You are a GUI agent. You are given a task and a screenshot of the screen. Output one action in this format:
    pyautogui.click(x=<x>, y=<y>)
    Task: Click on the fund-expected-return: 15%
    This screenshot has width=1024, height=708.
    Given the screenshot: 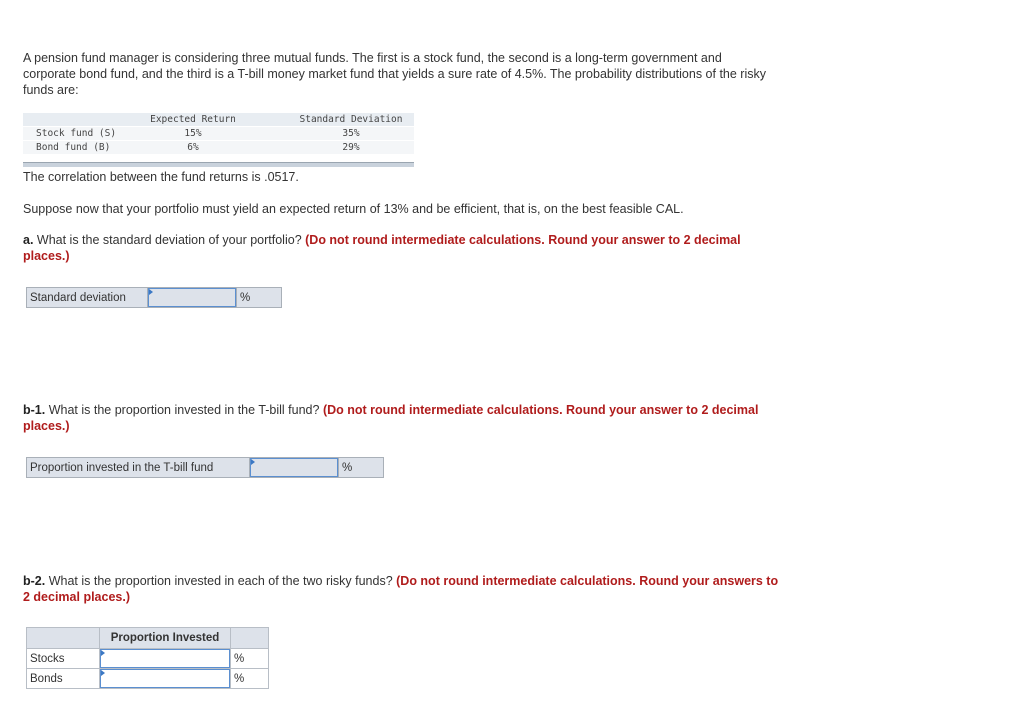 What is the action you would take?
    pyautogui.click(x=193, y=133)
    